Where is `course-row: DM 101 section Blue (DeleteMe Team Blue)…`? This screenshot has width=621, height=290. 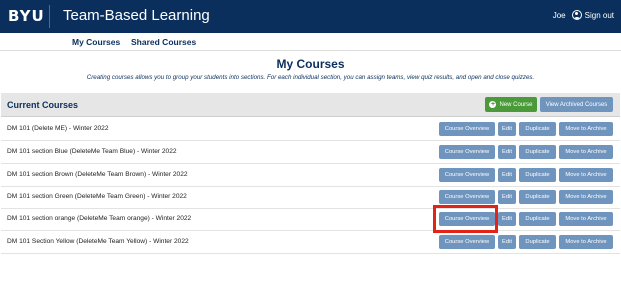 course-row: DM 101 section Blue (DeleteMe Team Blue)… is located at coordinates (310, 152).